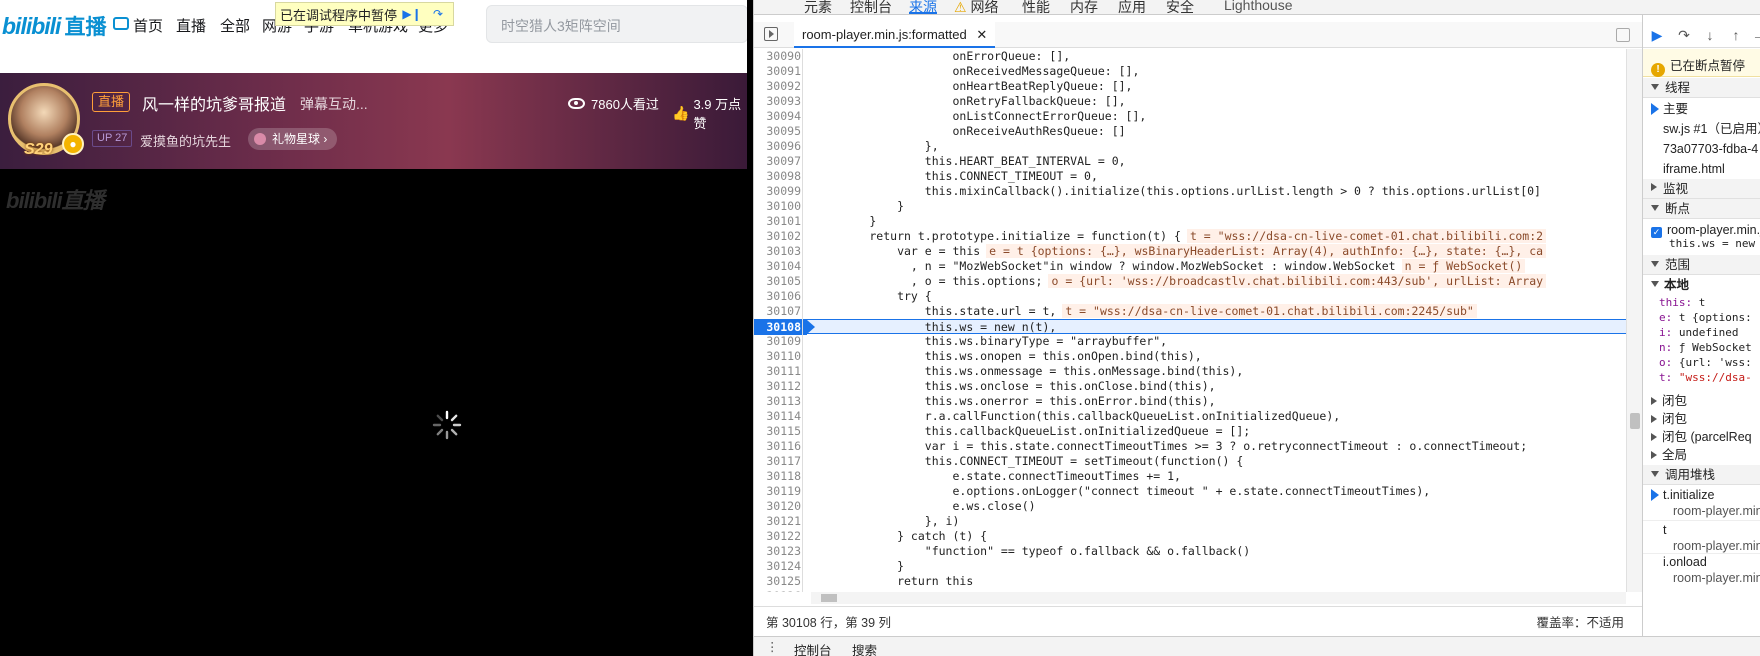  I want to click on close-icon: ✕, so click(981, 34).